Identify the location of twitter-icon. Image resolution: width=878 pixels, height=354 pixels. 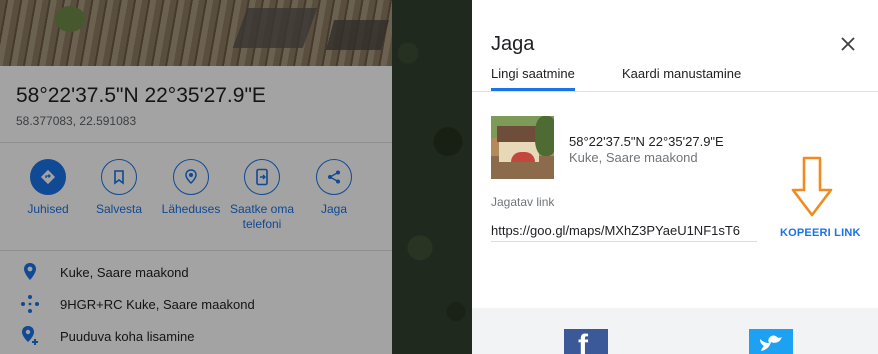
(771, 343).